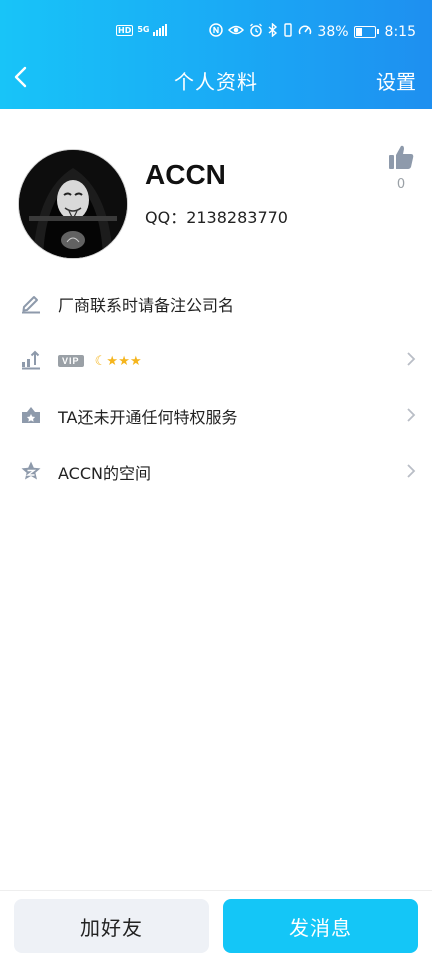 This screenshot has height=961, width=432. What do you see at coordinates (273, 31) in the screenshot?
I see `bluetooth-icon` at bounding box center [273, 31].